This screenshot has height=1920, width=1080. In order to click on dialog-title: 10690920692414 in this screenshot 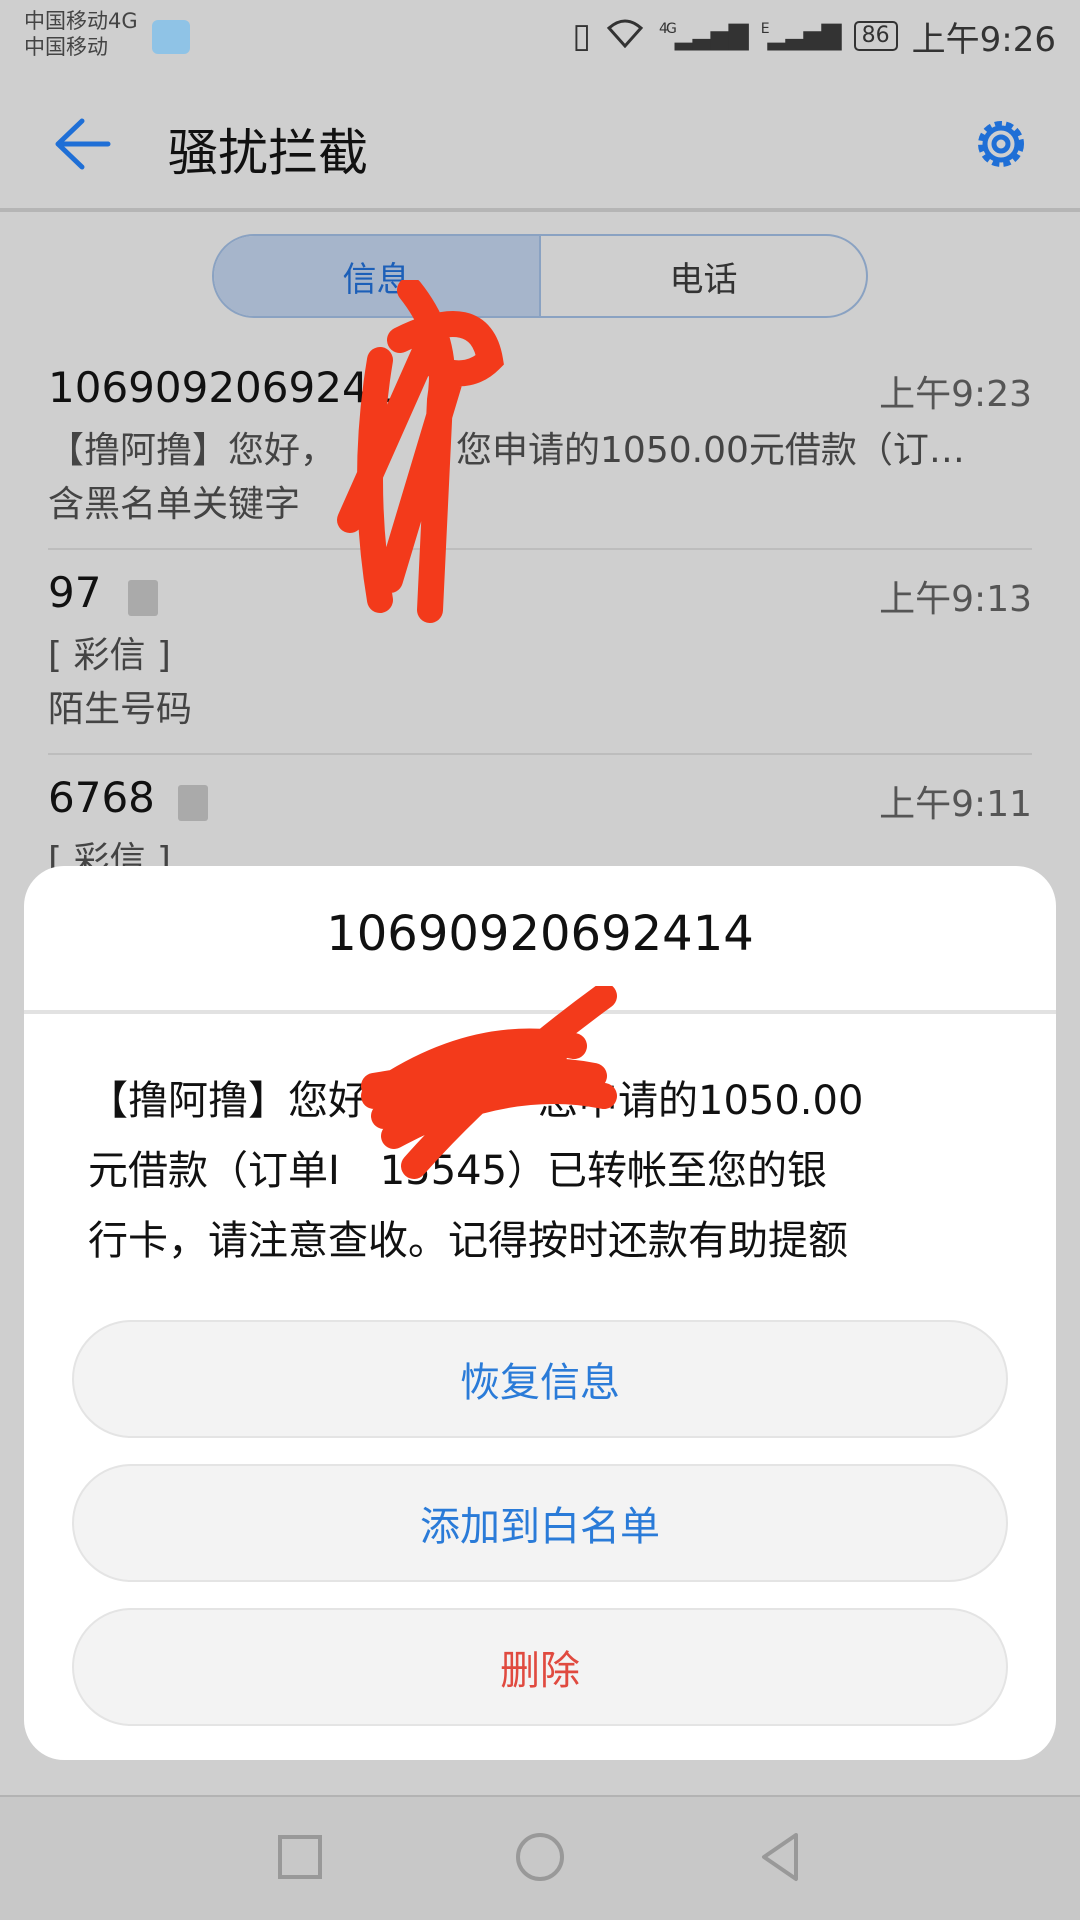, I will do `click(540, 934)`.